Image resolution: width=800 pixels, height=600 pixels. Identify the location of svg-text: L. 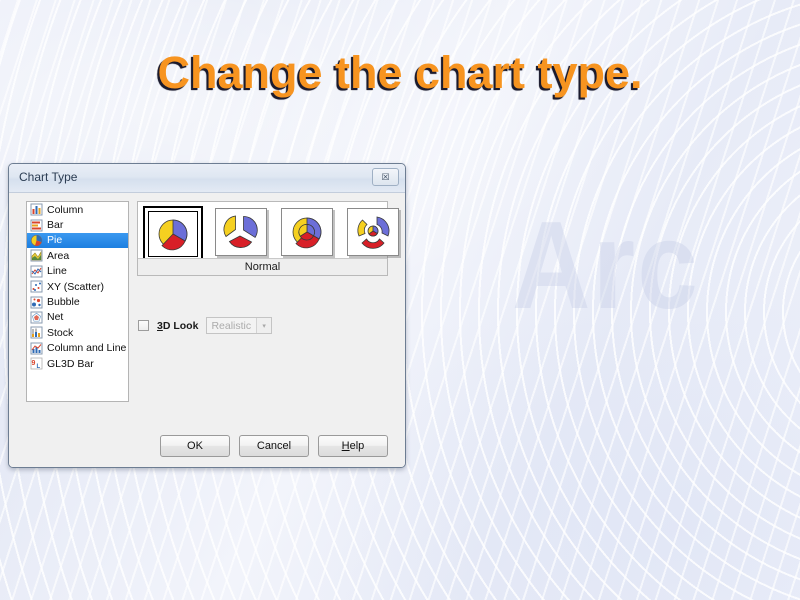
(39, 367).